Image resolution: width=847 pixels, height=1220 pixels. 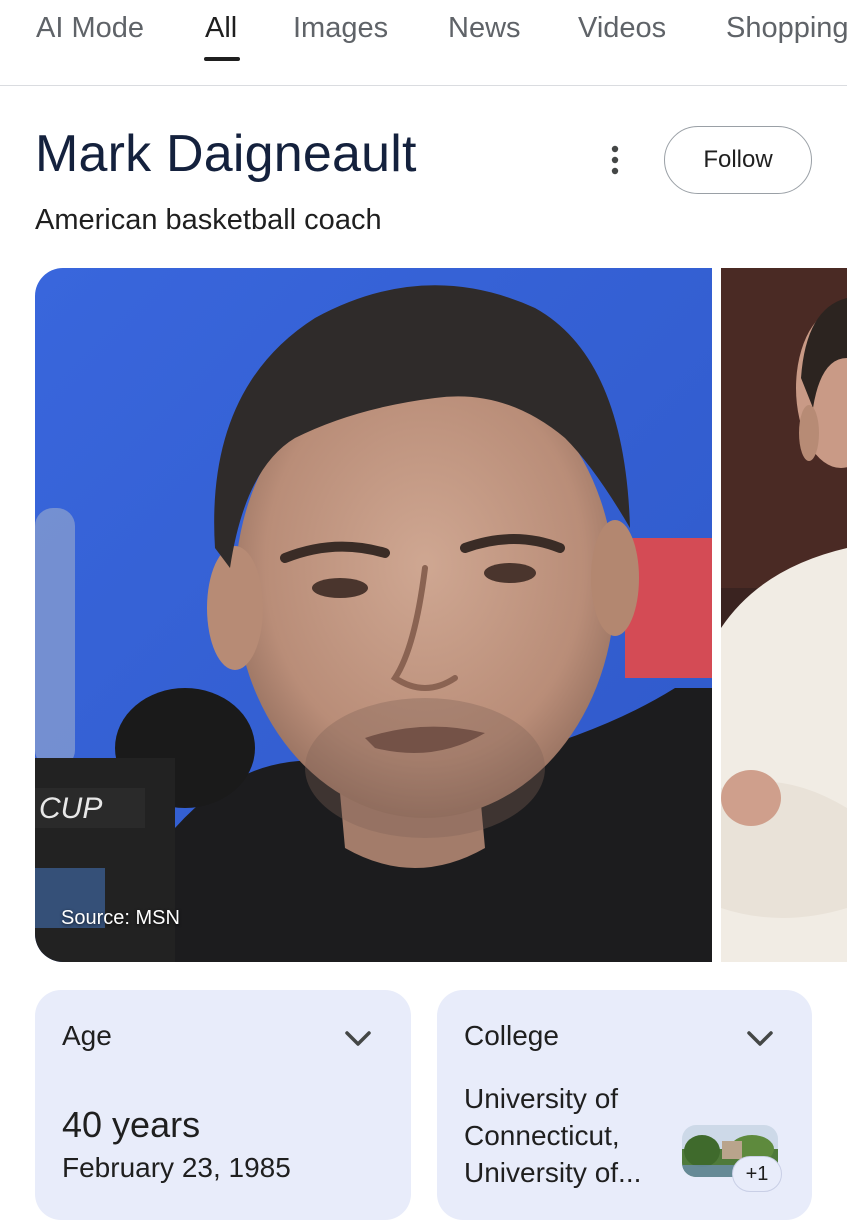 I want to click on age-card-label: Age, so click(x=87, y=1035).